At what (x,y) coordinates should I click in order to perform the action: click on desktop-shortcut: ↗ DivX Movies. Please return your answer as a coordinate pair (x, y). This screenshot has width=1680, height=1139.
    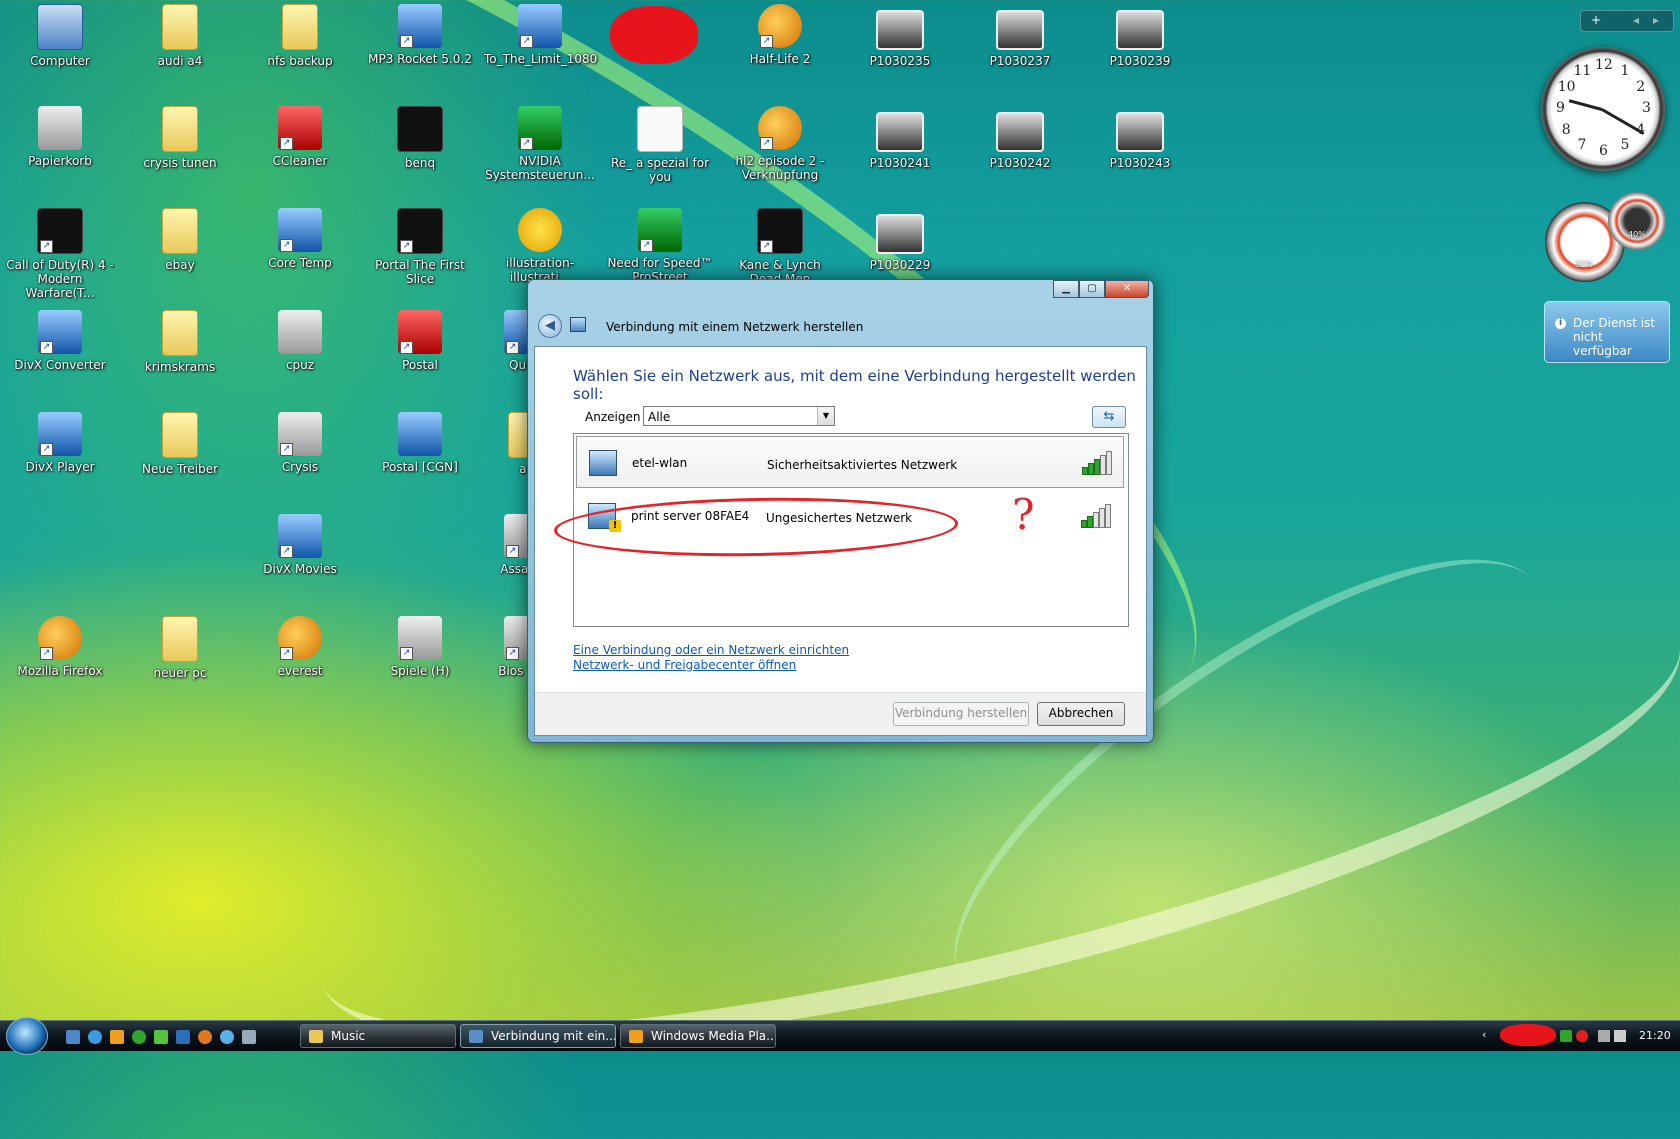
    Looking at the image, I should click on (300, 545).